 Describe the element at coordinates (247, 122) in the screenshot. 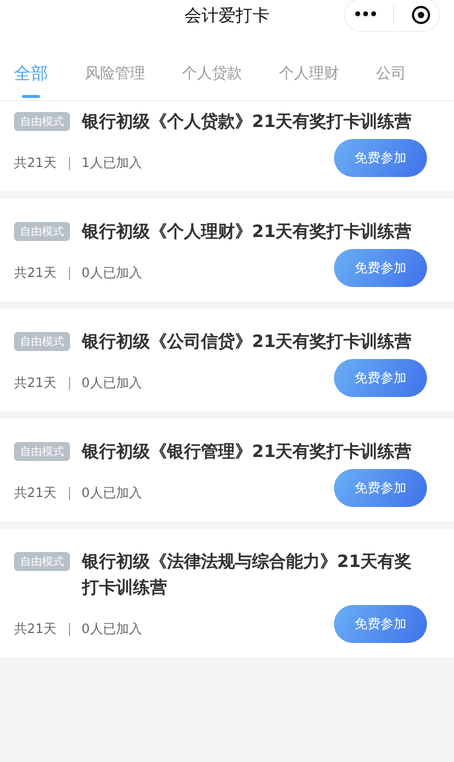

I see `course-title: 银行初级《个人贷款》21天有奖打卡训练营` at that location.